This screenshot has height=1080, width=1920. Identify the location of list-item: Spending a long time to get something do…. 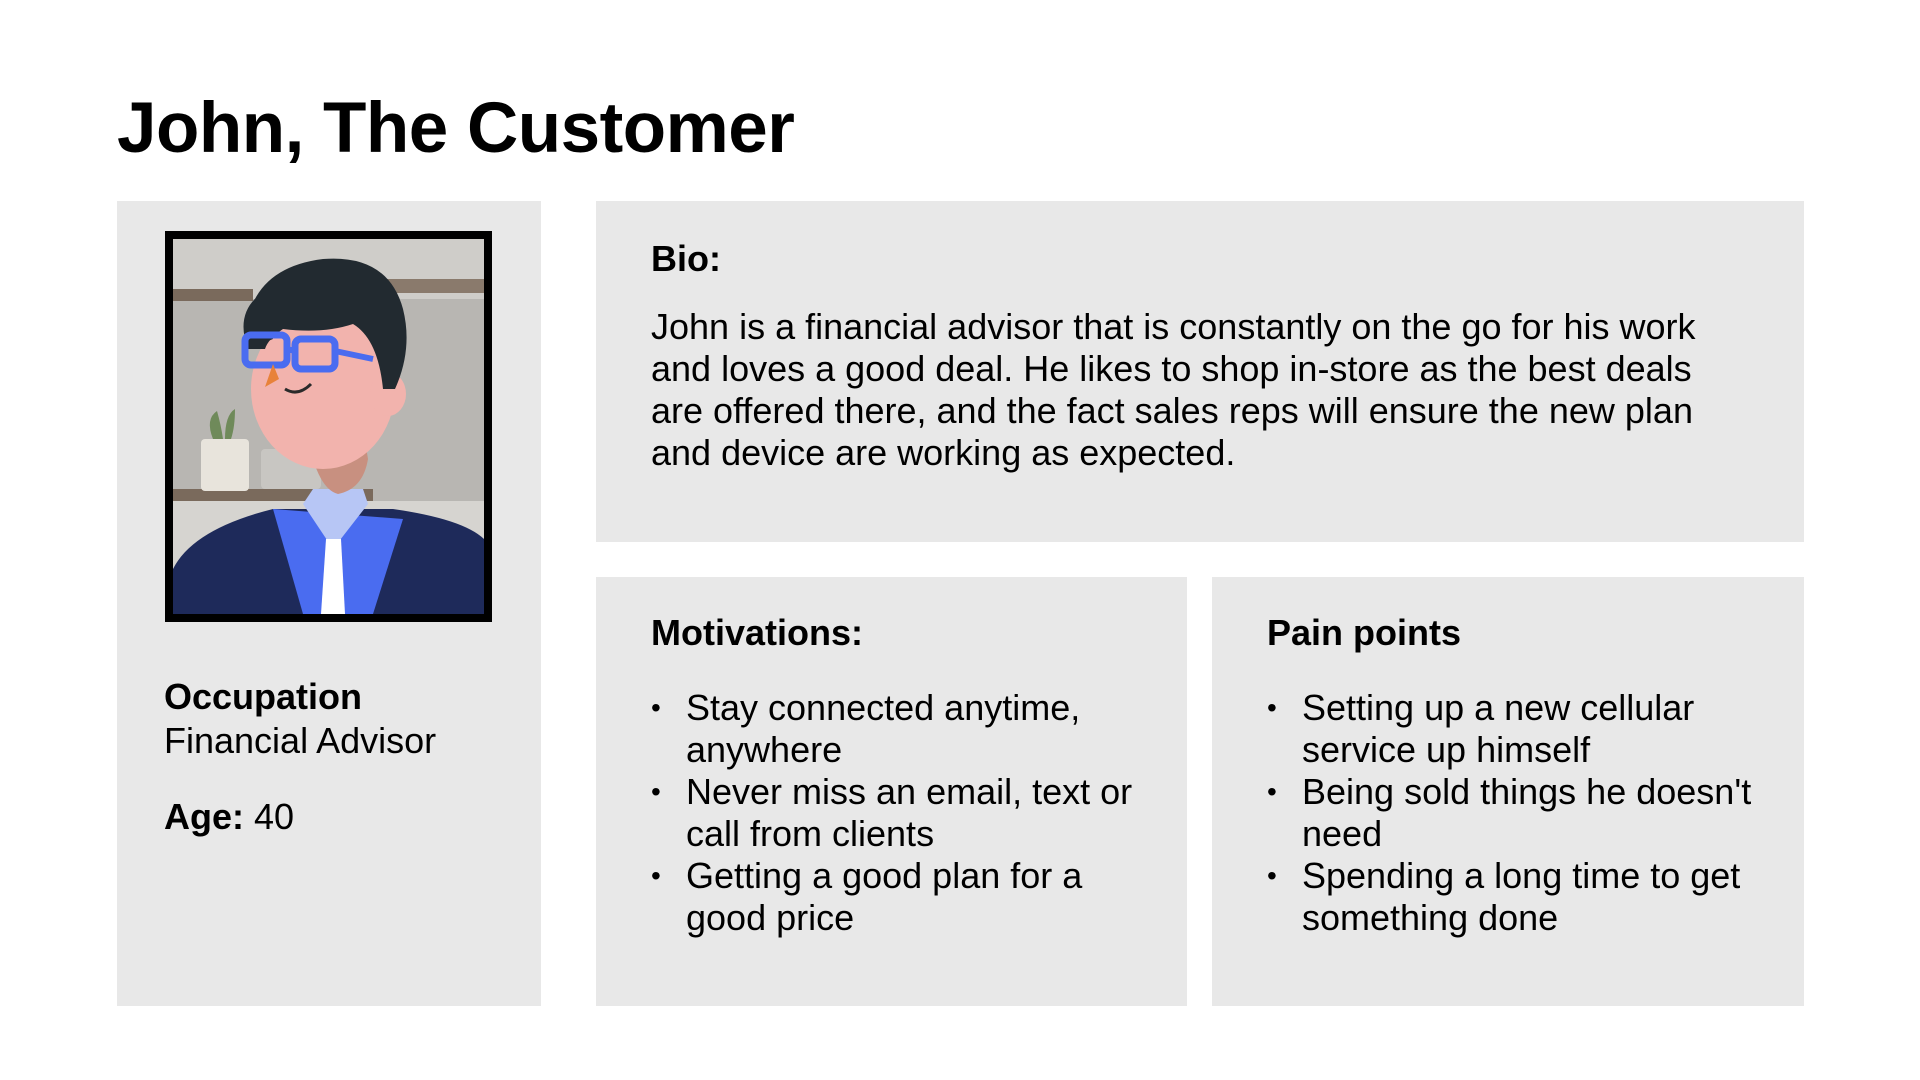
(1522, 897).